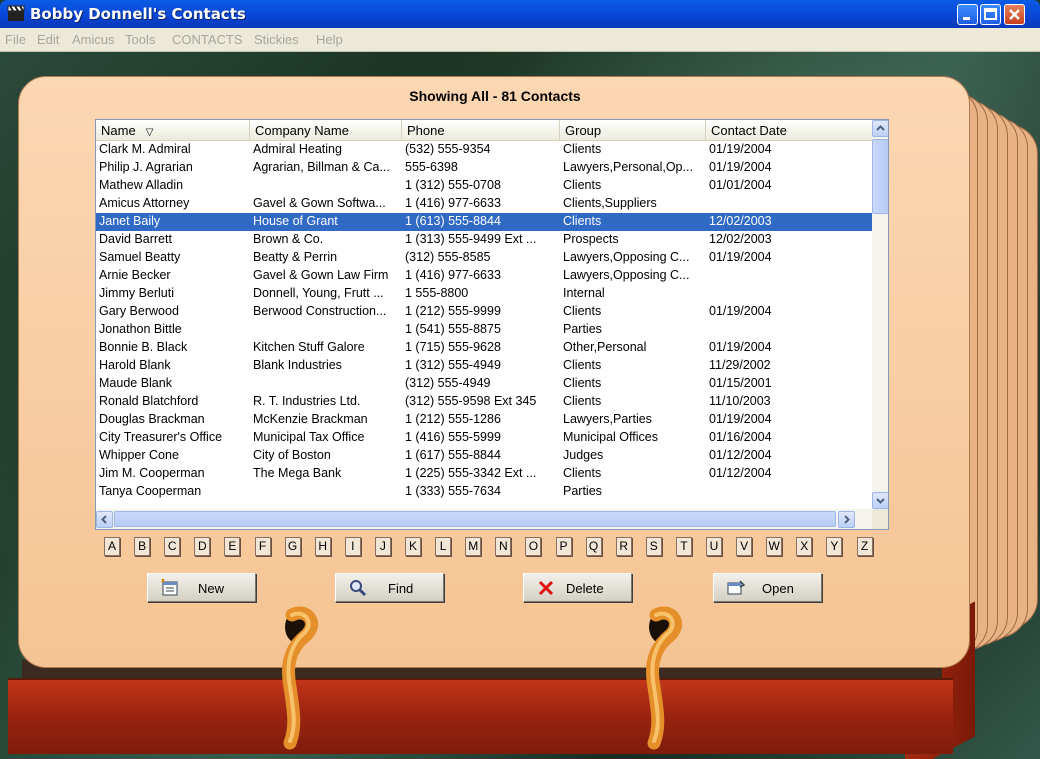 This screenshot has width=1040, height=759. Describe the element at coordinates (864, 546) in the screenshot. I see `letter-button-z: Z` at that location.